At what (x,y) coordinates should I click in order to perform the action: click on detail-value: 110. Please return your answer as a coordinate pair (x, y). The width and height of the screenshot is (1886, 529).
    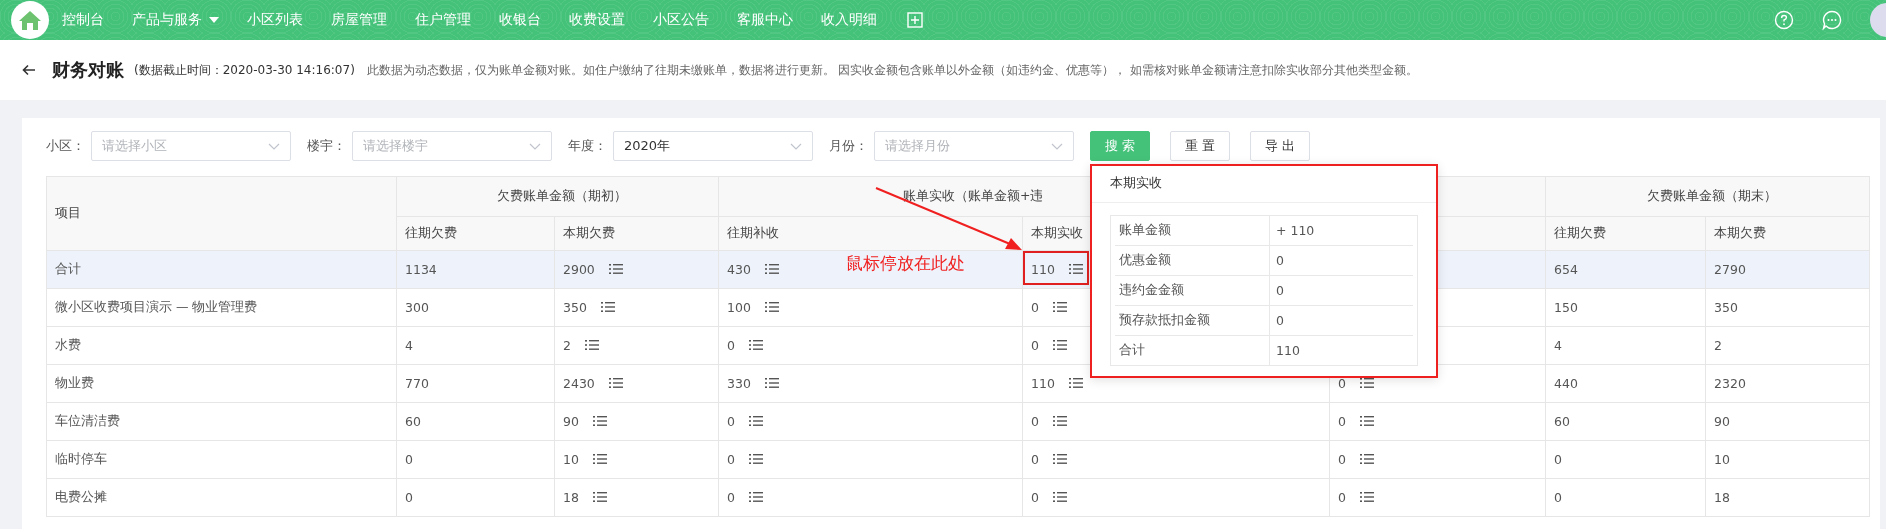
    Looking at the image, I should click on (1287, 350).